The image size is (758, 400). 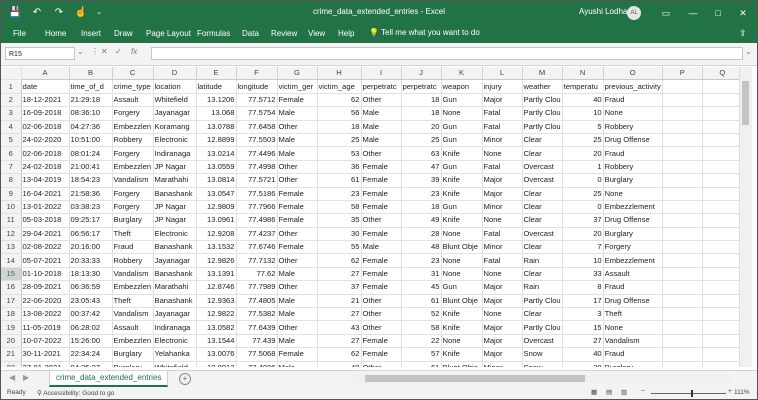 What do you see at coordinates (216, 194) in the screenshot?
I see `cell: 13.0547` at bounding box center [216, 194].